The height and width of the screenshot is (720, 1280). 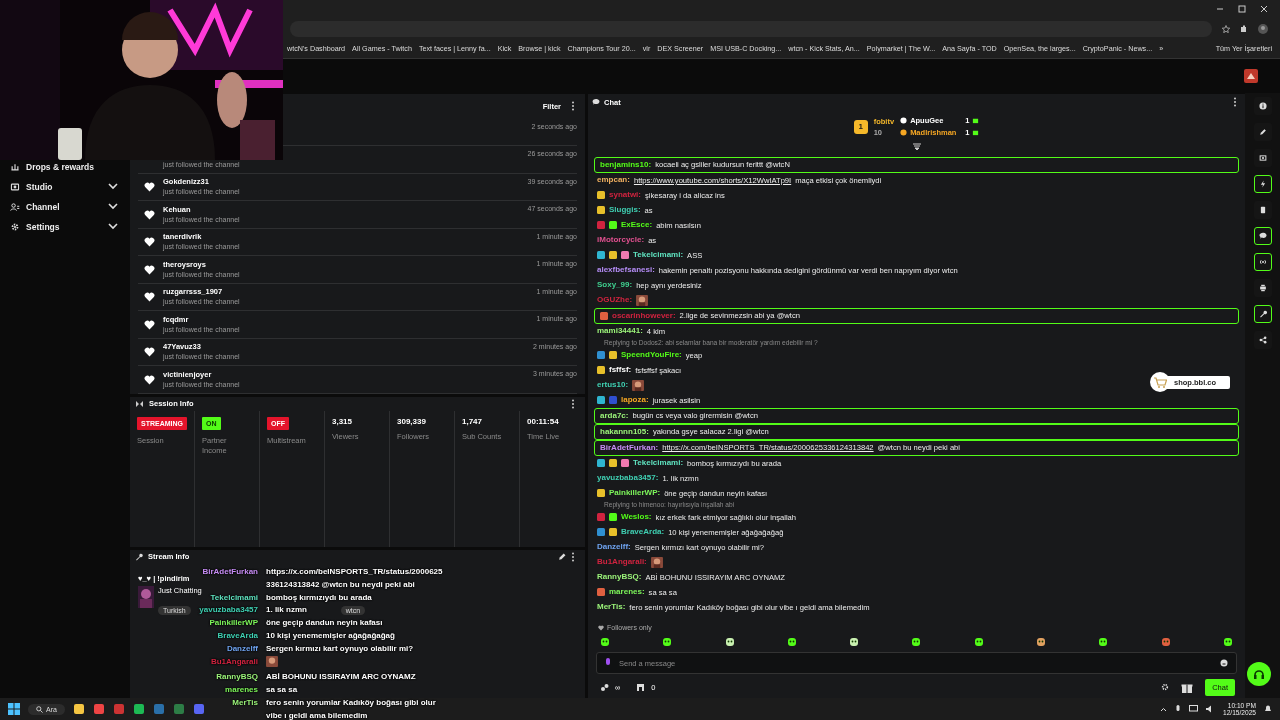 I want to click on overlay-username: Danzelff, so click(x=242, y=648).